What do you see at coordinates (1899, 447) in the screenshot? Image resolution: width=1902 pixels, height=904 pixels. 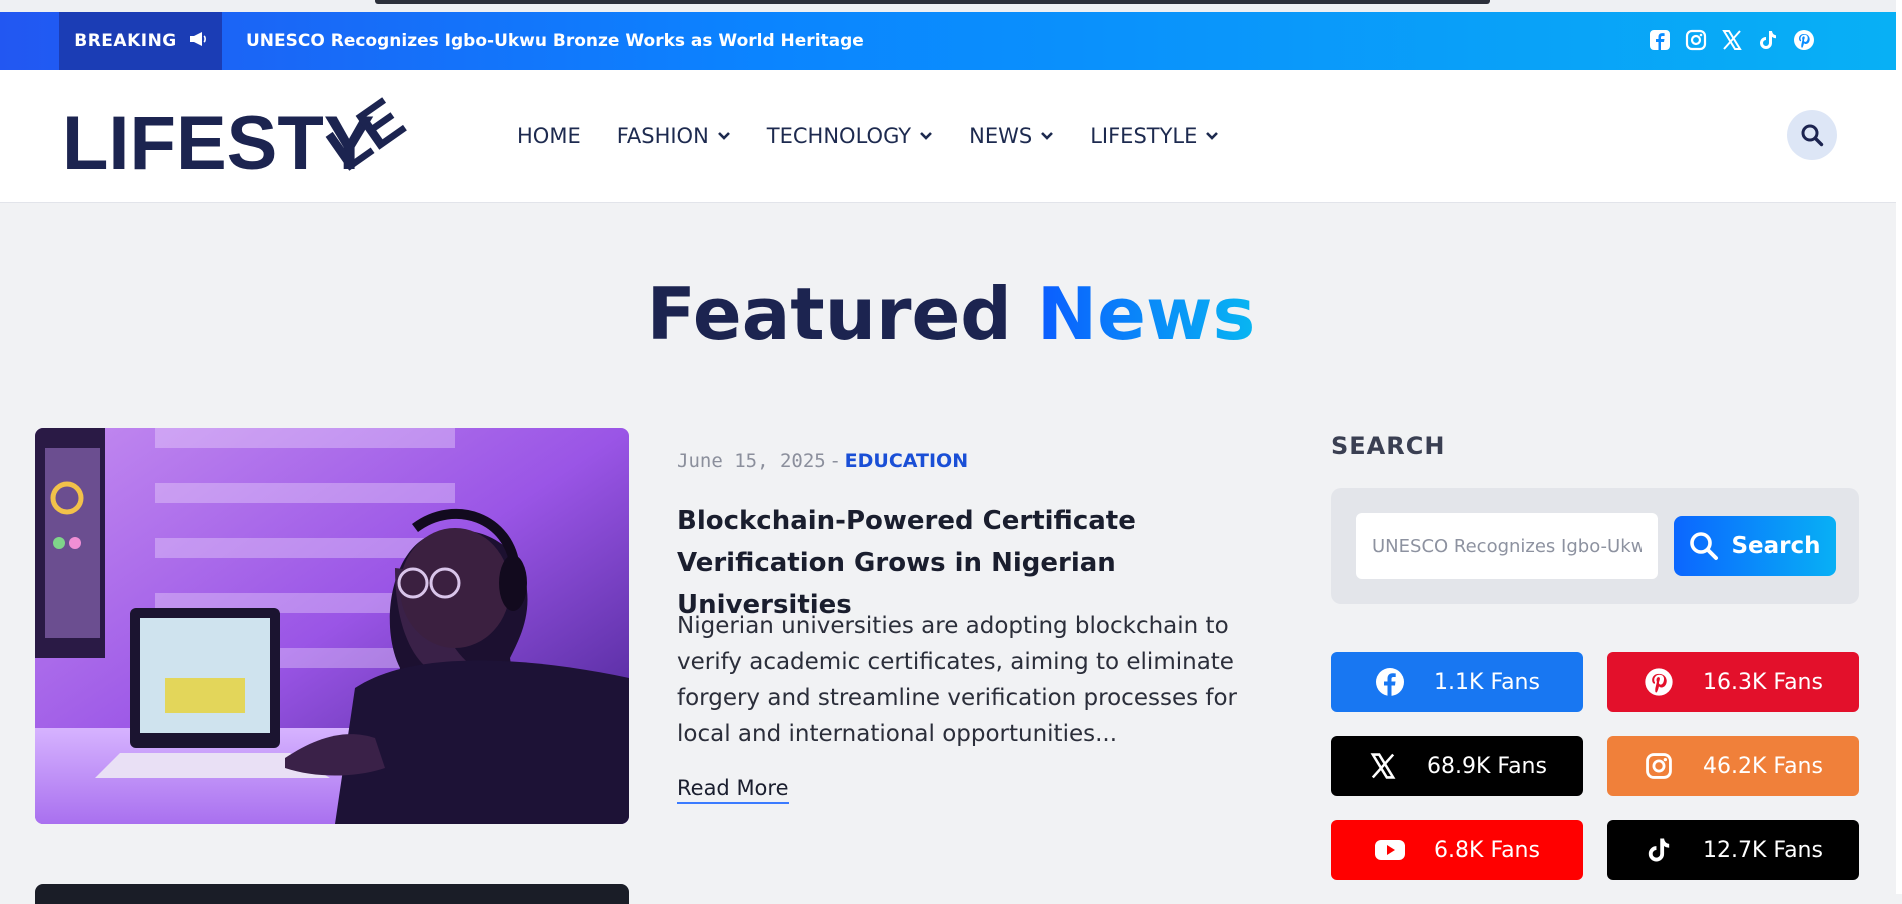 I see `page-right-edge` at bounding box center [1899, 447].